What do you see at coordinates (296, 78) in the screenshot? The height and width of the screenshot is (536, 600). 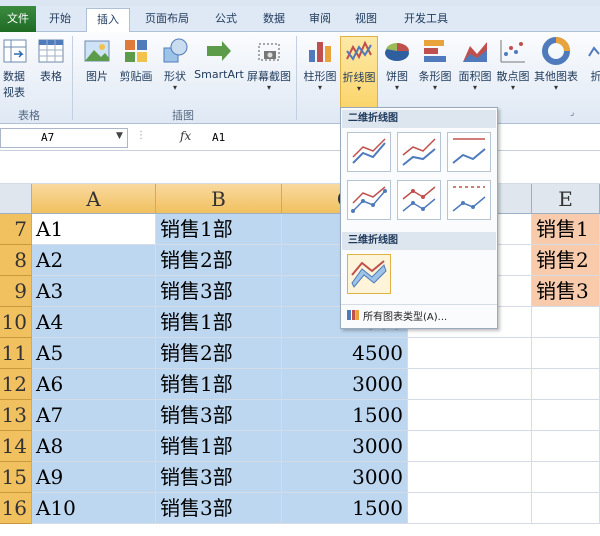 I see `ribbon-separator` at bounding box center [296, 78].